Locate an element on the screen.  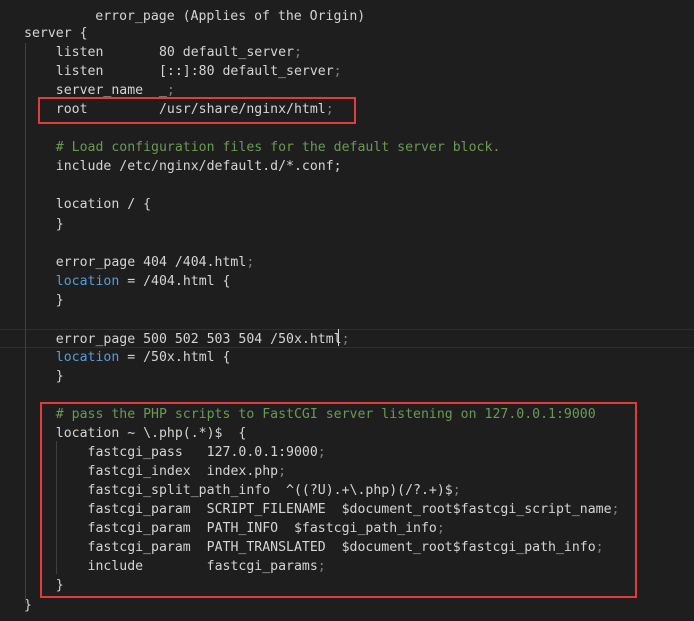
code-line: root /usr/share/nginx/html; is located at coordinates (347, 109).